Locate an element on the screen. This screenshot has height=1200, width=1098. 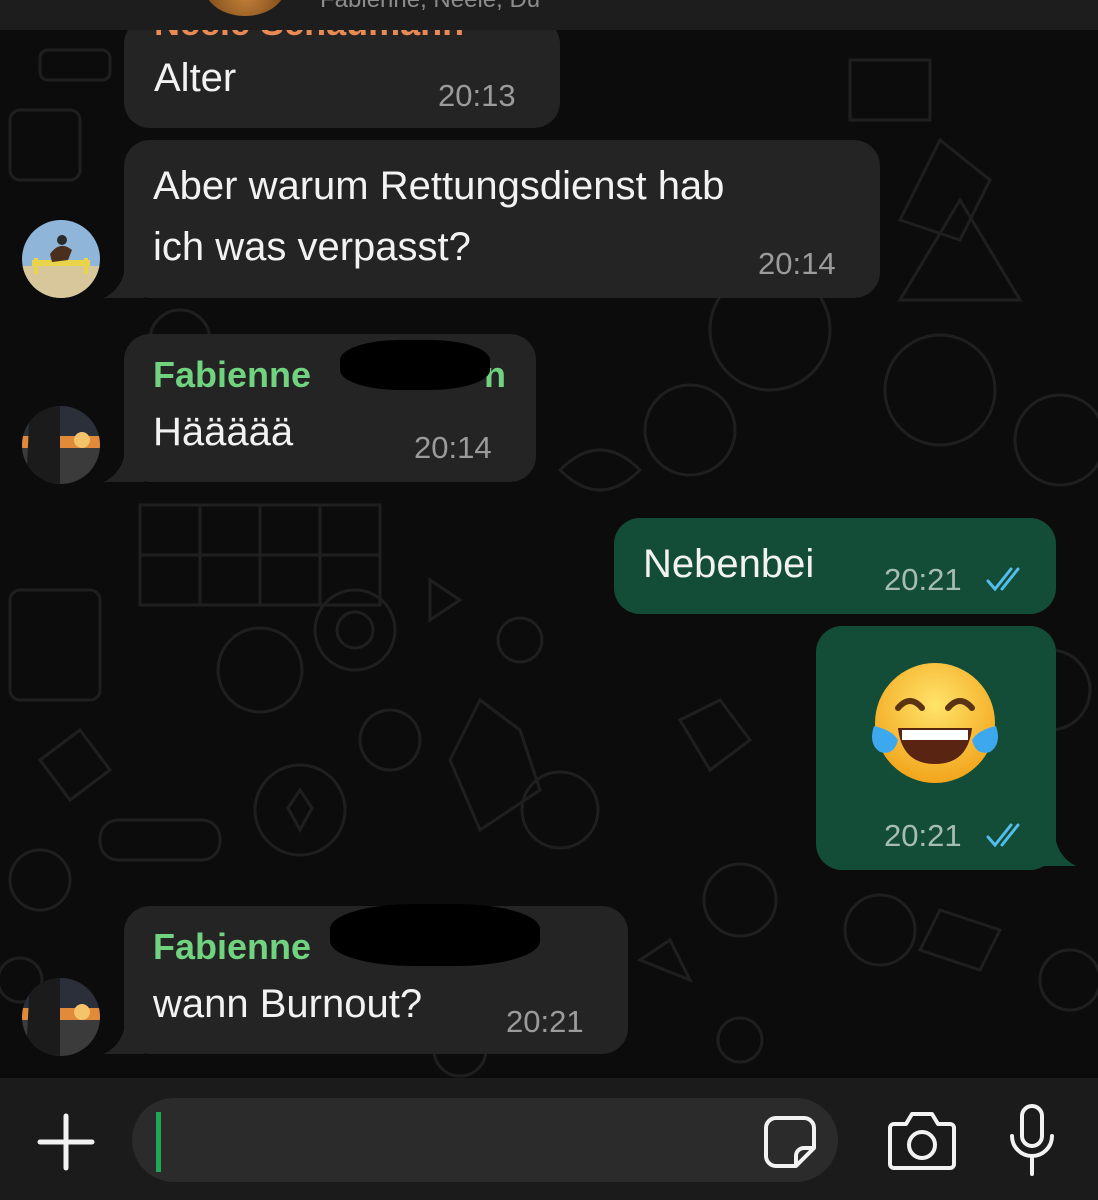
text-cursor is located at coordinates (158, 1142).